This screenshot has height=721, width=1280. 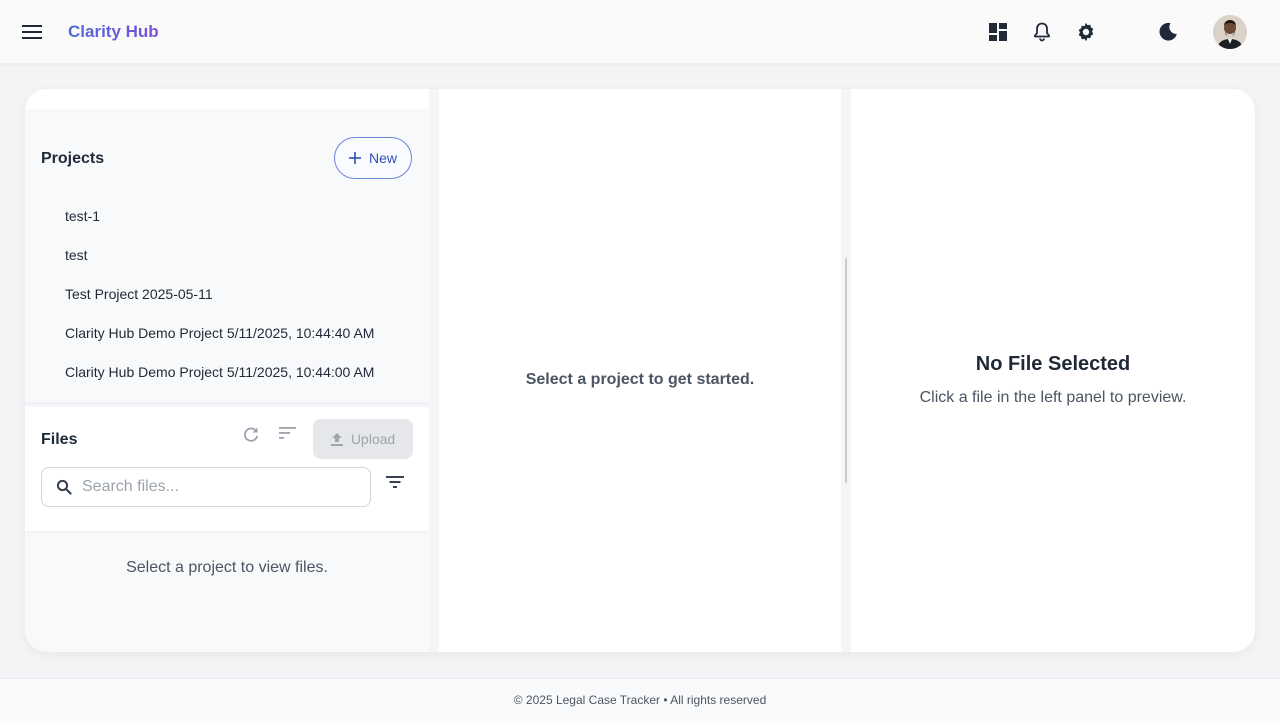 I want to click on project-item: test-1, so click(x=82, y=216).